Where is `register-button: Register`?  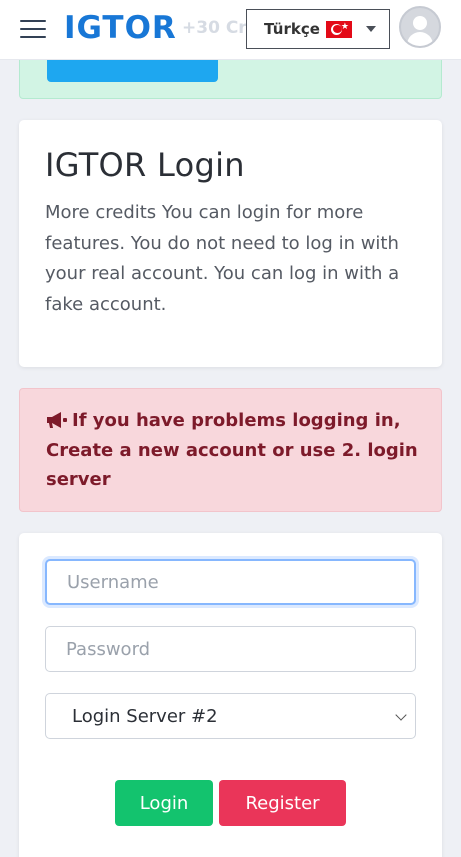
register-button: Register is located at coordinates (282, 803).